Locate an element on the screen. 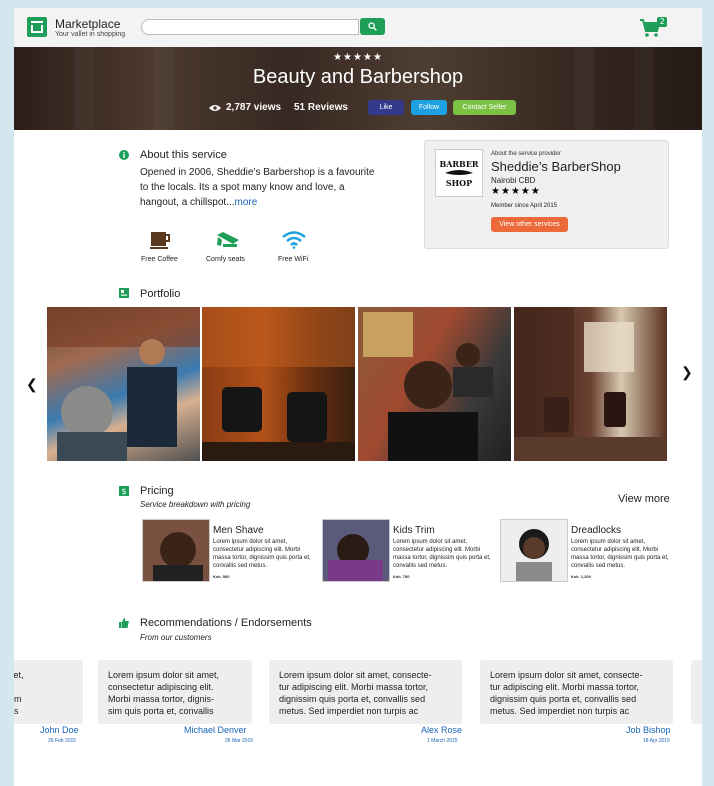 The width and height of the screenshot is (714, 786). portfolio-title: Portfolio is located at coordinates (160, 294).